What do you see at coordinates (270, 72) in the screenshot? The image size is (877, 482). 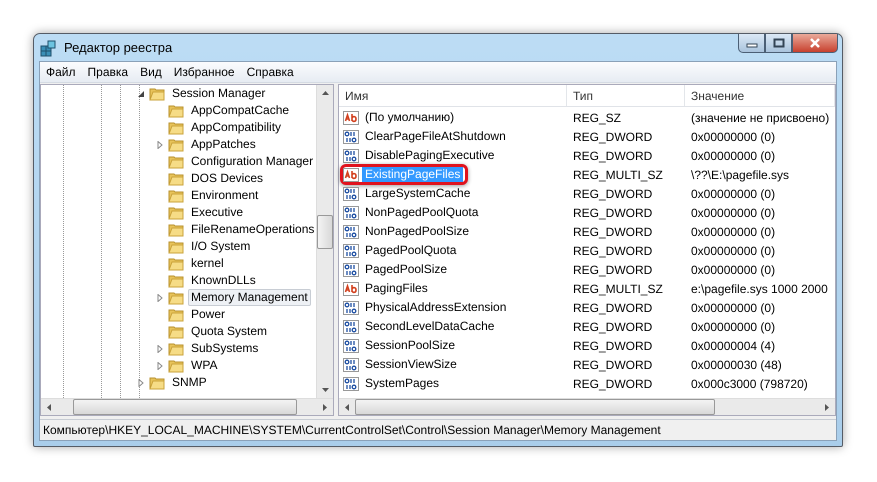 I see `menu-item: Справка` at bounding box center [270, 72].